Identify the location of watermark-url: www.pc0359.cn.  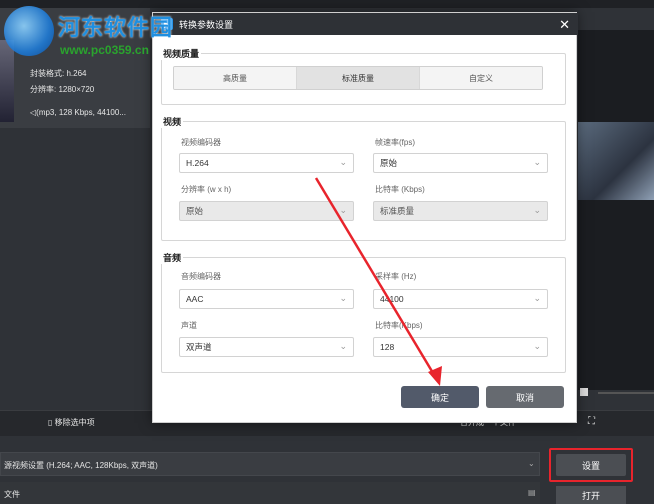
(104, 50).